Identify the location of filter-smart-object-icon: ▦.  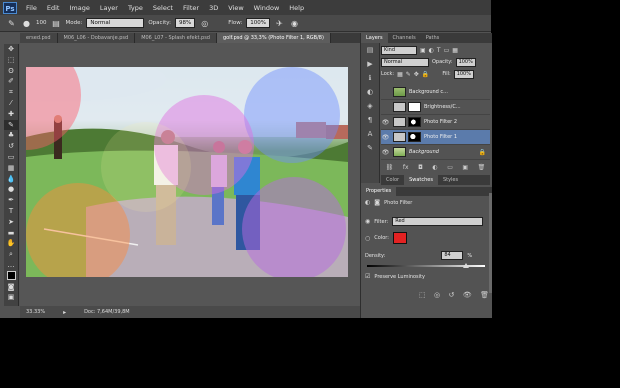
(455, 50).